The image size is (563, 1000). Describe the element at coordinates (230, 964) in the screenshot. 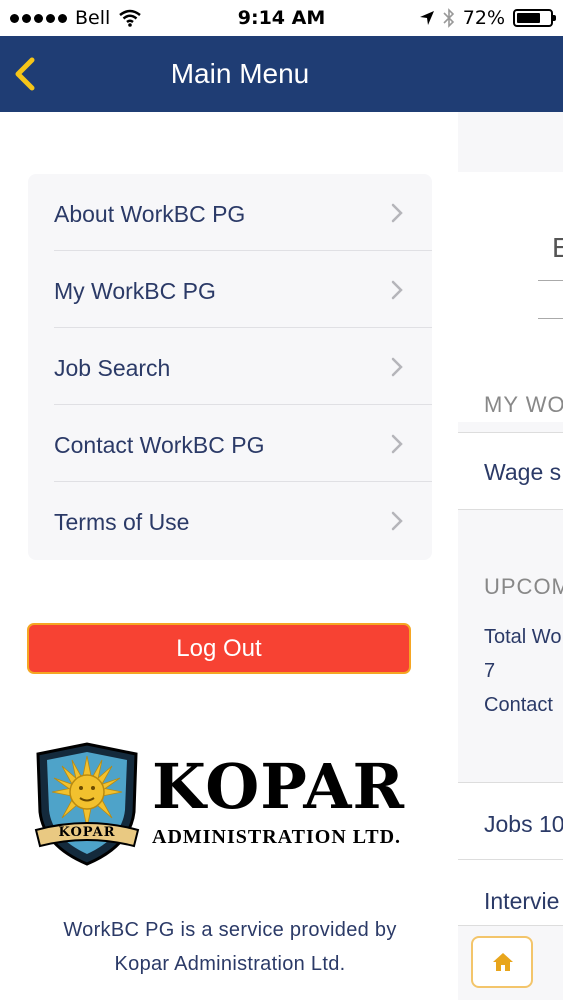

I see `footer-line-2: Kopar Administration Ltd.` at that location.